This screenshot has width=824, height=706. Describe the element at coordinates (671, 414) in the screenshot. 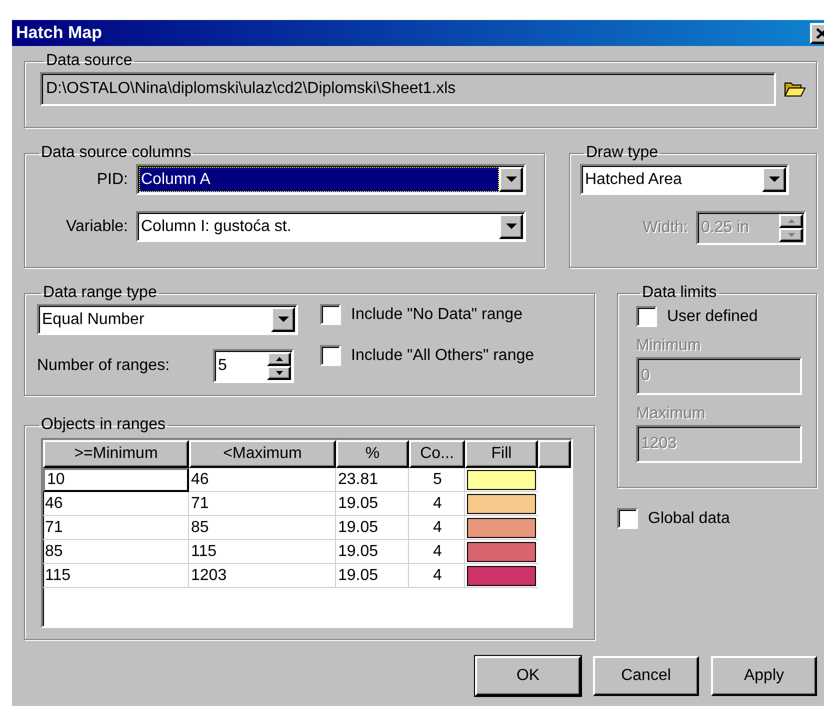

I see `field-label: Maximum` at that location.